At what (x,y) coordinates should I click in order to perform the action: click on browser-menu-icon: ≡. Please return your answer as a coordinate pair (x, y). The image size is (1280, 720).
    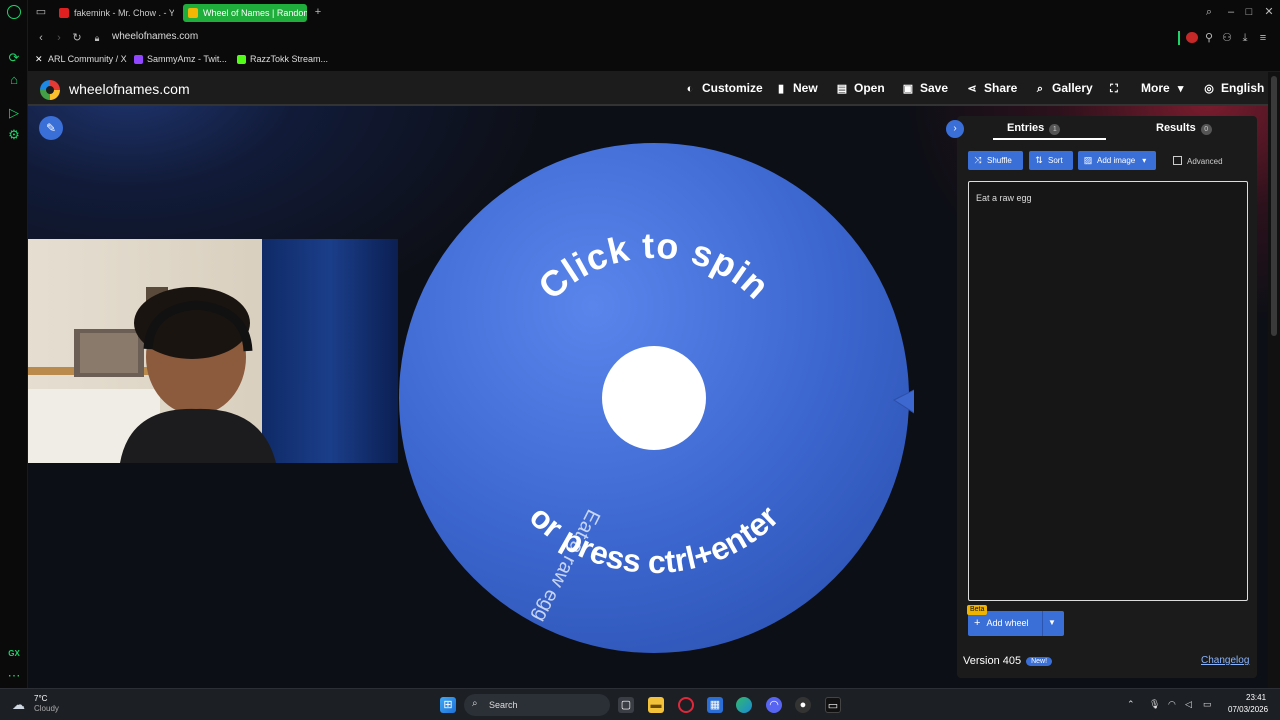
    Looking at the image, I should click on (1263, 38).